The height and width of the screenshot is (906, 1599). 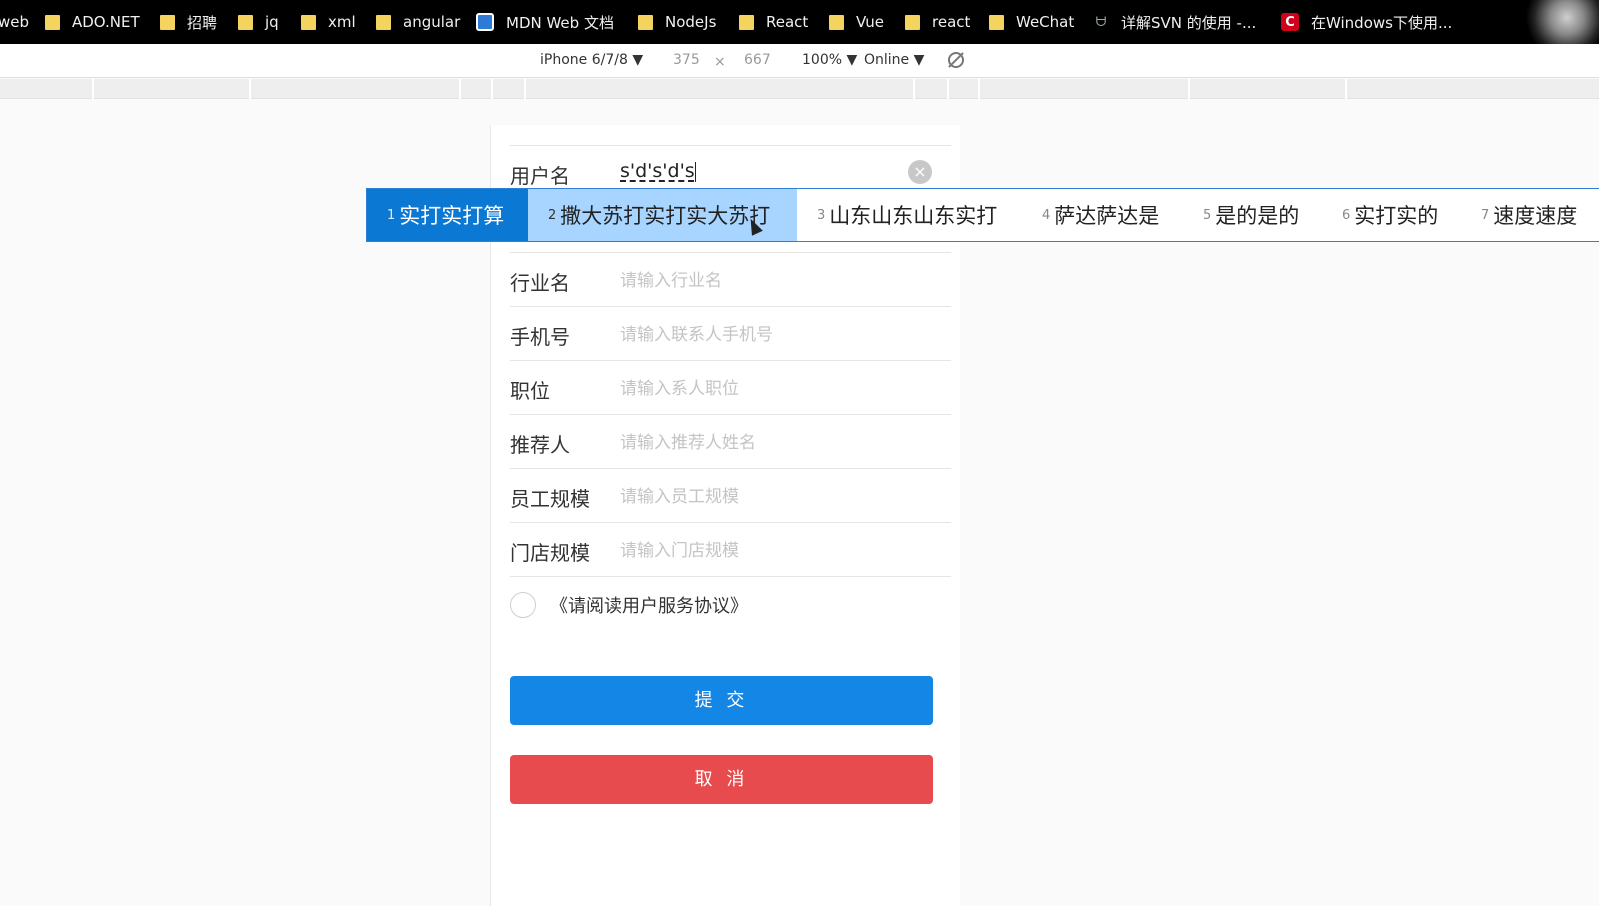 I want to click on bookmark-nodejs: NodeJs, so click(x=677, y=22).